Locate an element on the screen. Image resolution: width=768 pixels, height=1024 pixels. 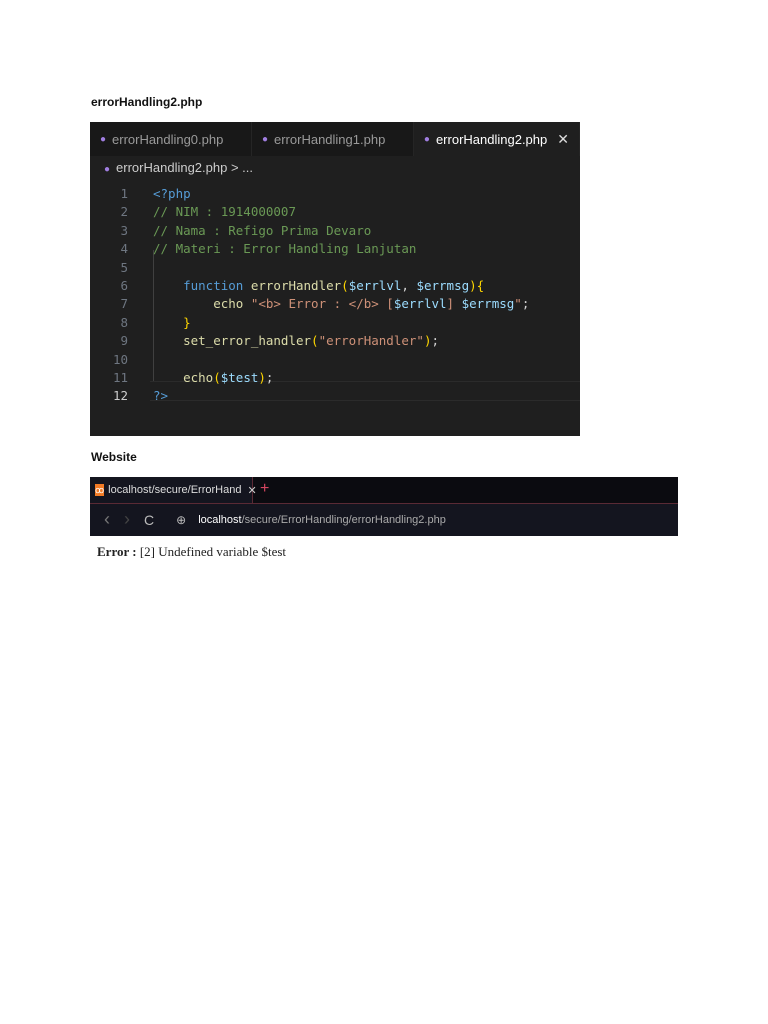
tab-errorhandling2: ● errorHandling2.php ✕ is located at coordinates (496, 139).